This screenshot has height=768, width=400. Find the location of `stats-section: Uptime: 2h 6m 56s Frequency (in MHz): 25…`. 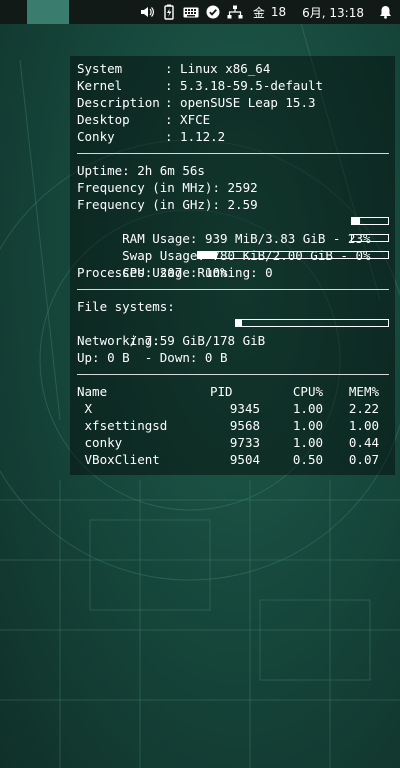

stats-section: Uptime: 2h 6m 56s Frequency (in MHz): 25… is located at coordinates (236, 221).